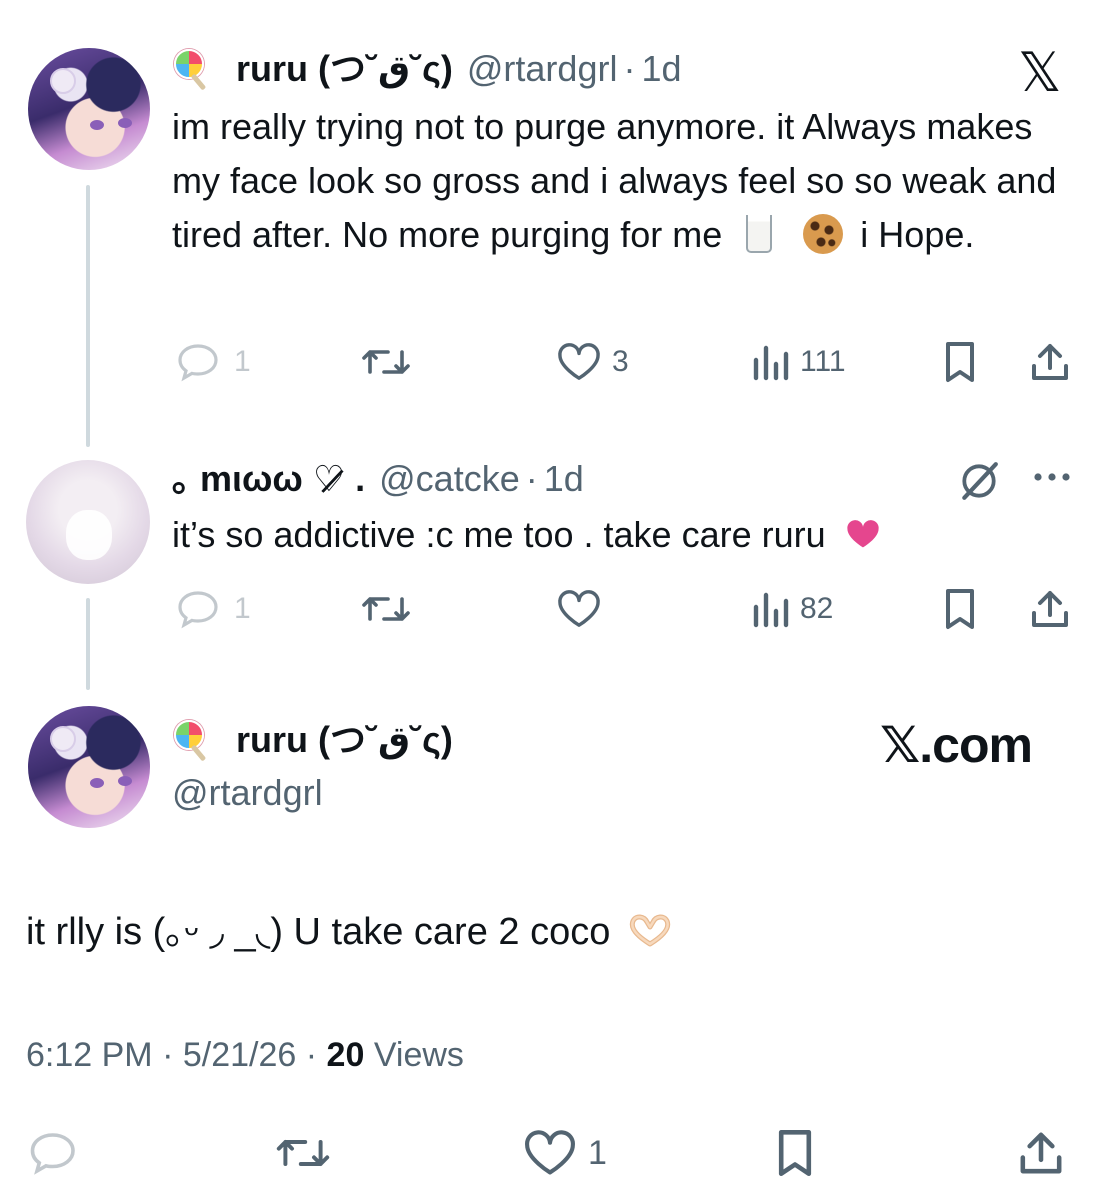  Describe the element at coordinates (652, 931) in the screenshot. I see `heart-hands-emoji-icon` at that location.